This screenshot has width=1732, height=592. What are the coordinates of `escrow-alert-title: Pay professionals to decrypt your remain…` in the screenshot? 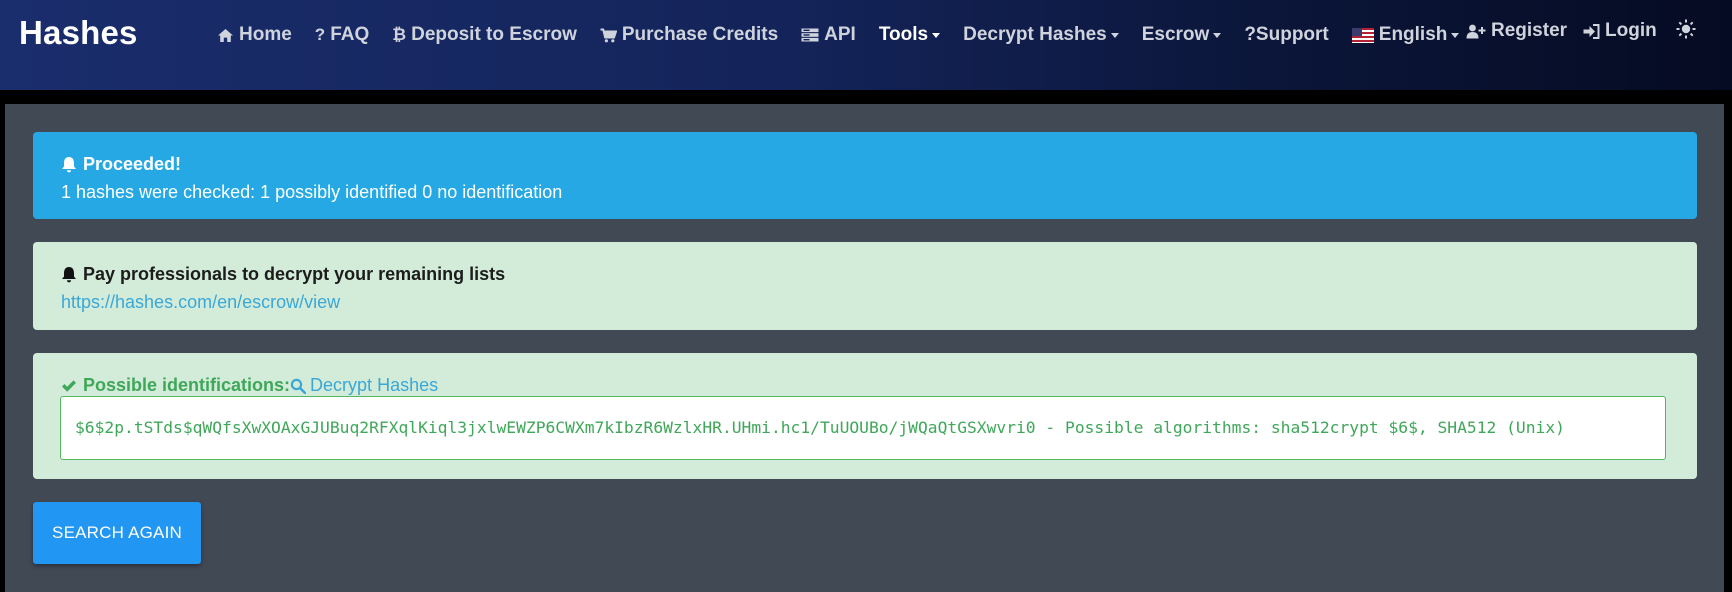 It's located at (283, 274).